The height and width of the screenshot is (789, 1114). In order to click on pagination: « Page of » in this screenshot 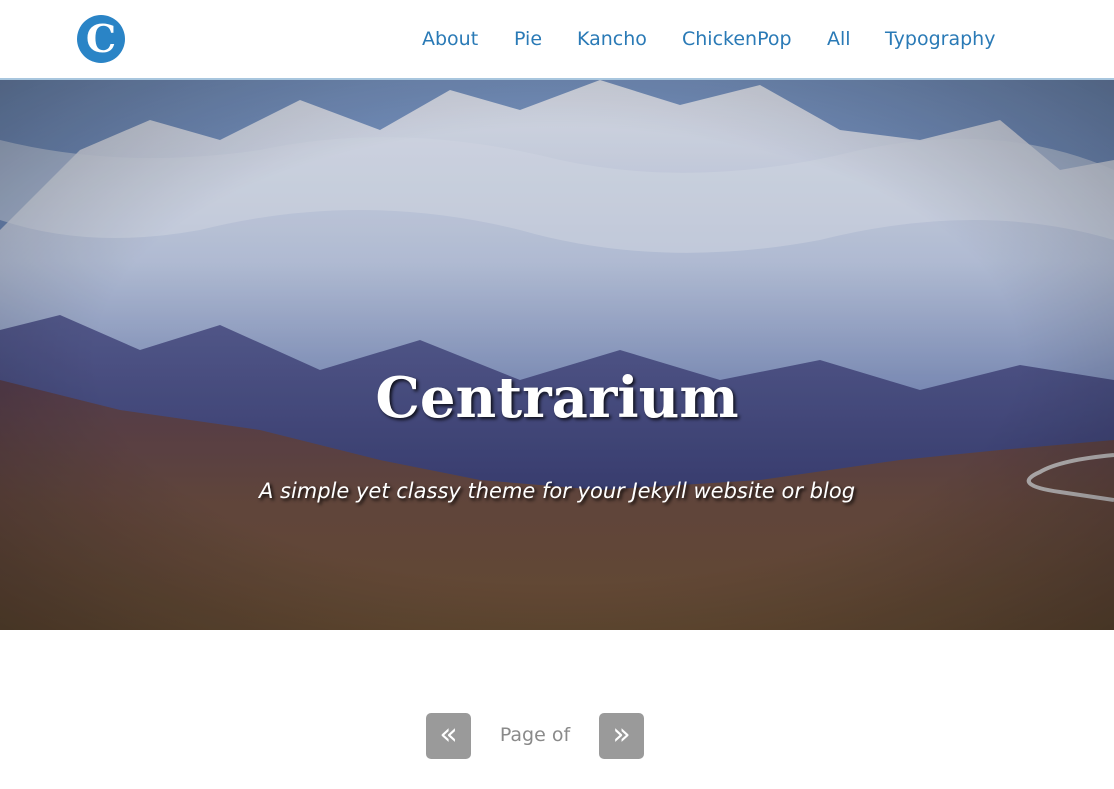, I will do `click(557, 736)`.